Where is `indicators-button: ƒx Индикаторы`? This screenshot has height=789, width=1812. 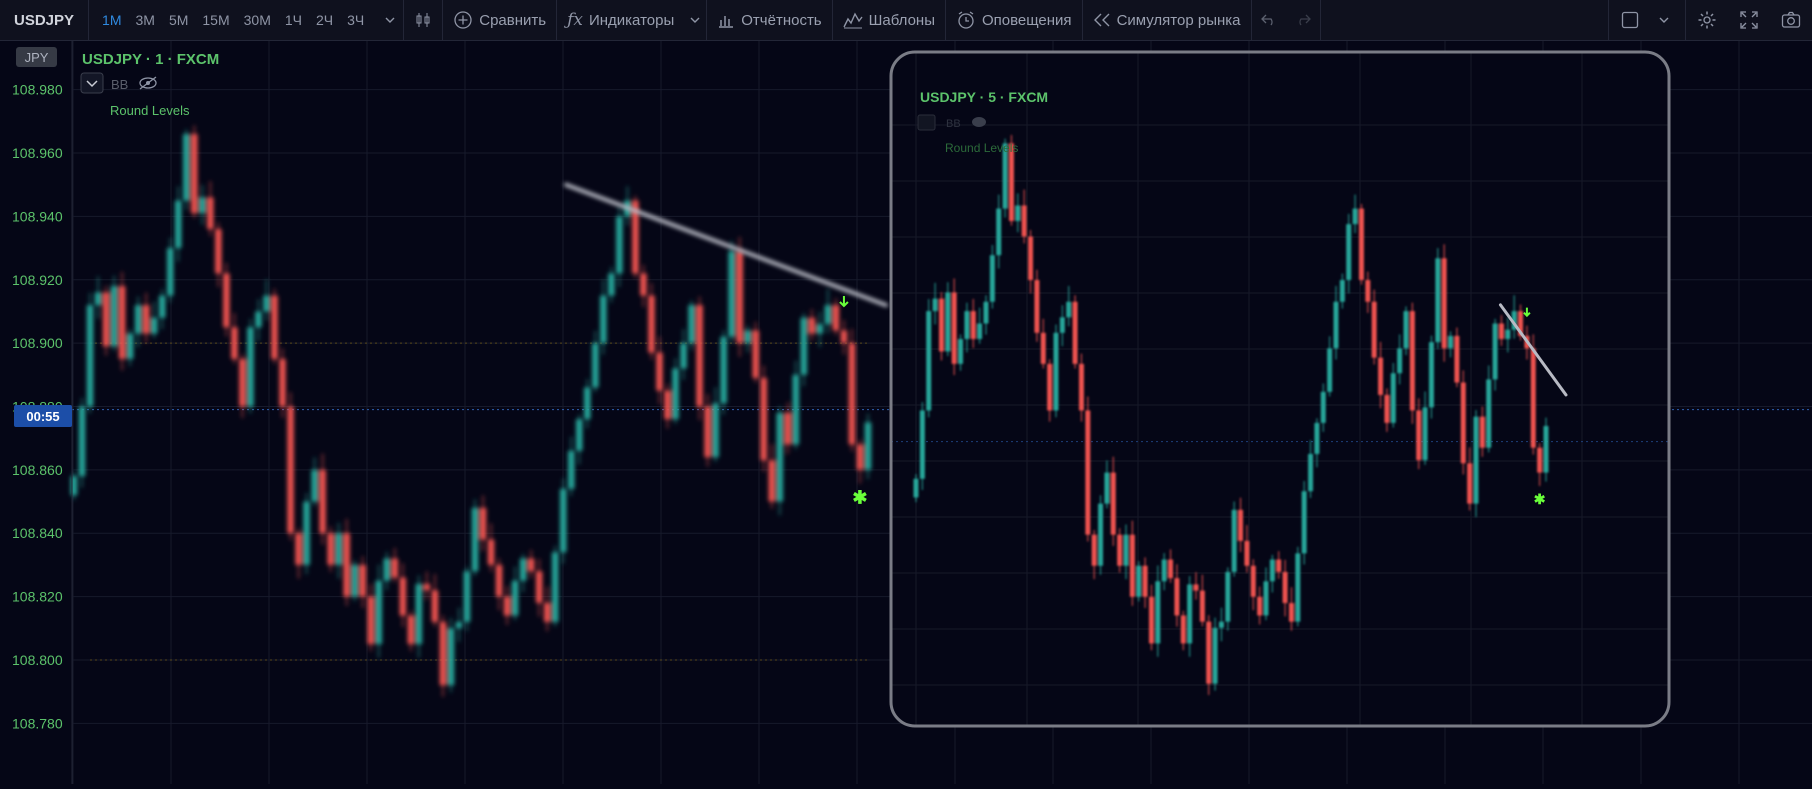
indicators-button: ƒx Индикаторы is located at coordinates (620, 20).